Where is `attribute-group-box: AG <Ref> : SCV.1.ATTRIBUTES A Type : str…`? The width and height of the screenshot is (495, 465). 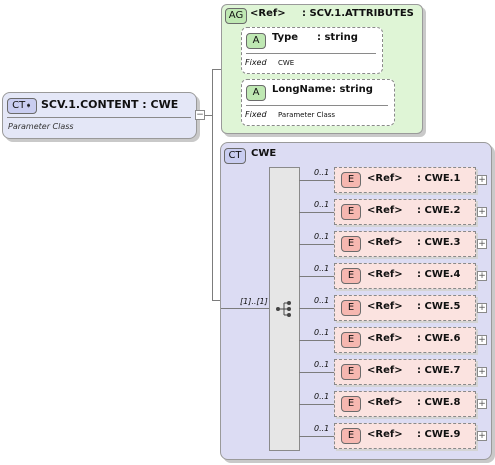
attribute-group-box: AG <Ref> : SCV.1.ATTRIBUTES A Type : str… is located at coordinates (322, 69).